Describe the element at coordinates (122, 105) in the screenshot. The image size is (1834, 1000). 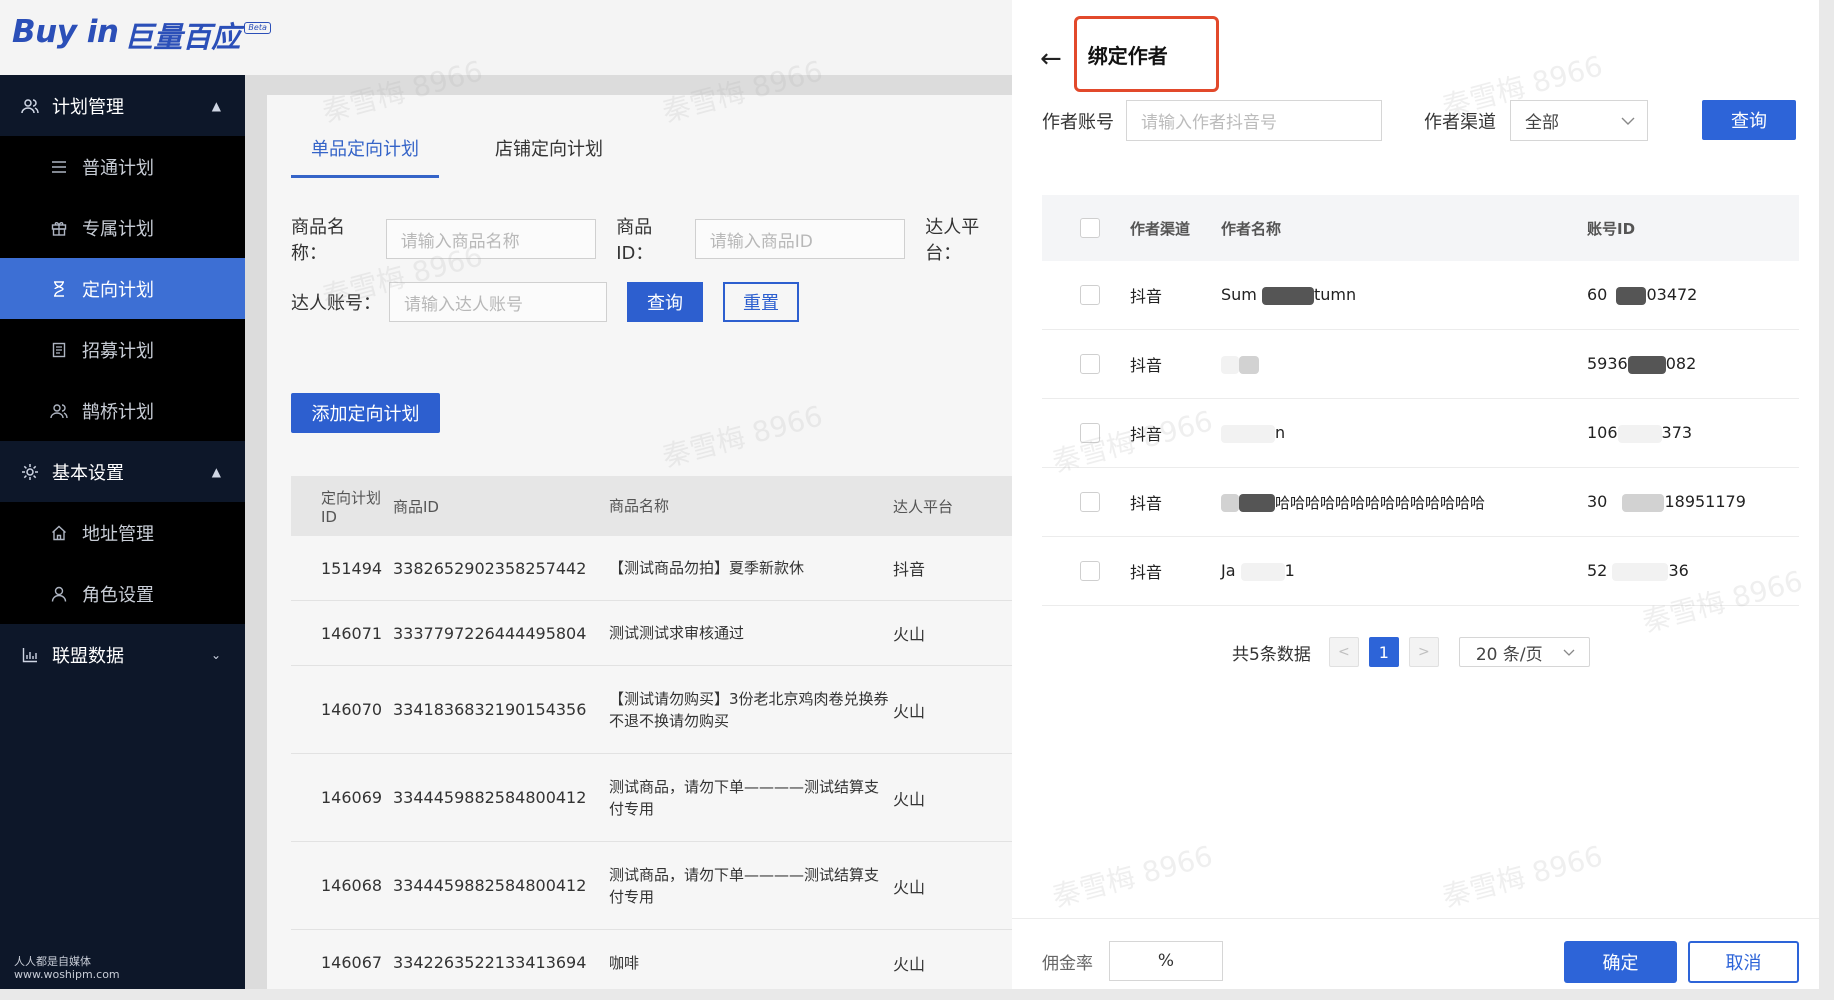
I see `sidebar-group-plan-management: 计划管理 ▲` at that location.